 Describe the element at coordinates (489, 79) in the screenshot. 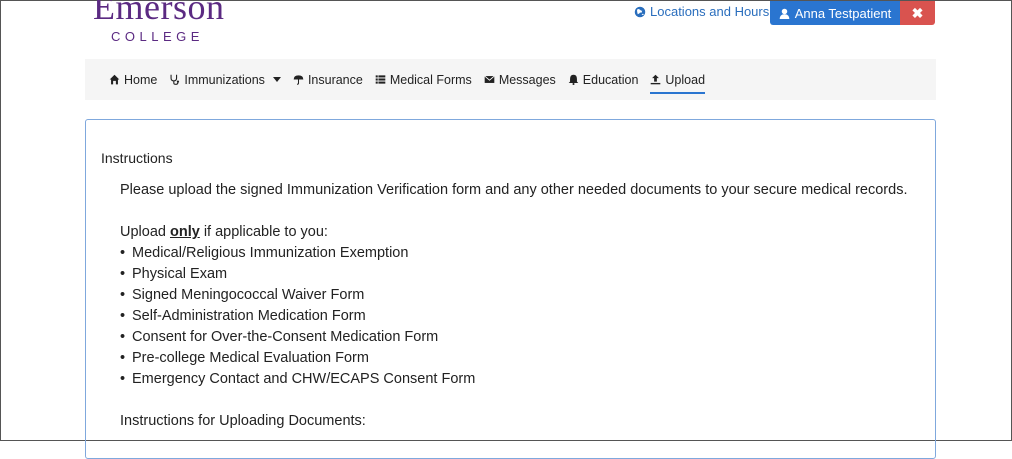

I see `envelope-icon` at that location.